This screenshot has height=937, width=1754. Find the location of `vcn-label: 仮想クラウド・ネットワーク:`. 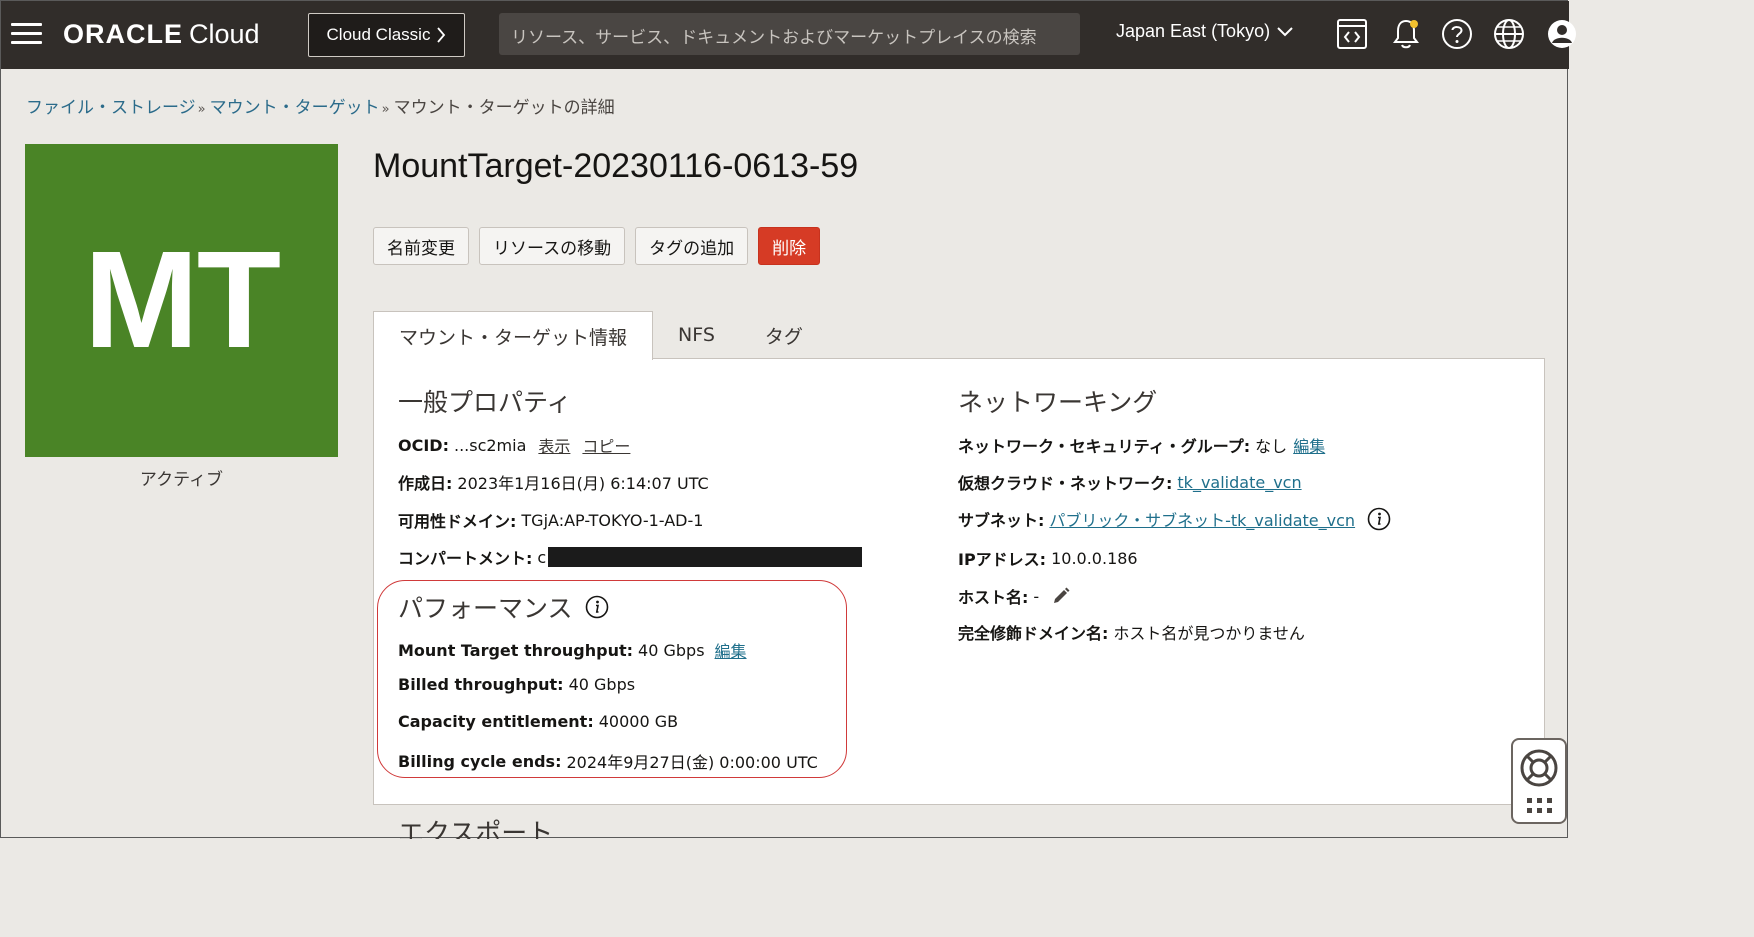

vcn-label: 仮想クラウド・ネットワーク: is located at coordinates (1065, 483).